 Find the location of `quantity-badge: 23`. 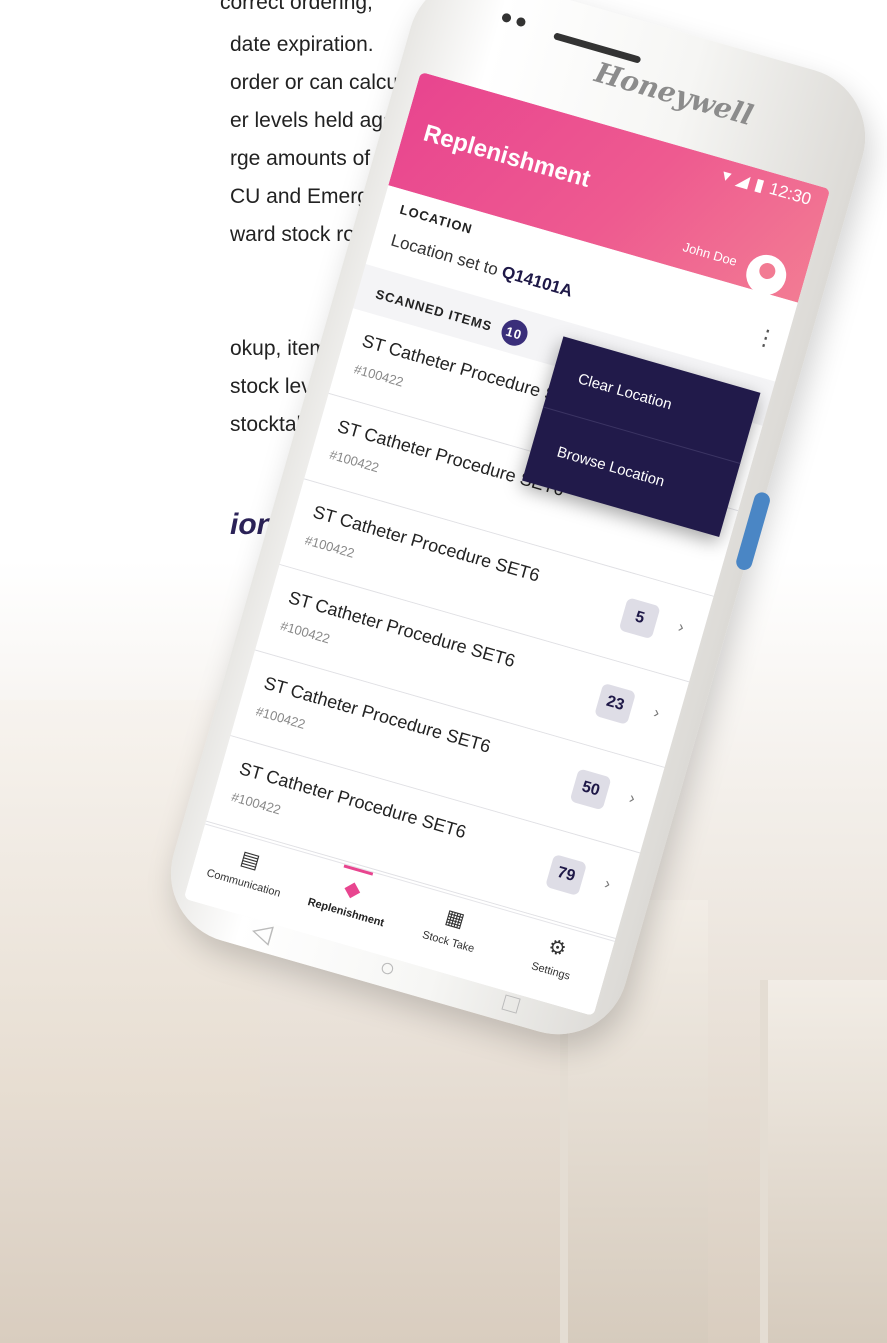

quantity-badge: 23 is located at coordinates (615, 703).